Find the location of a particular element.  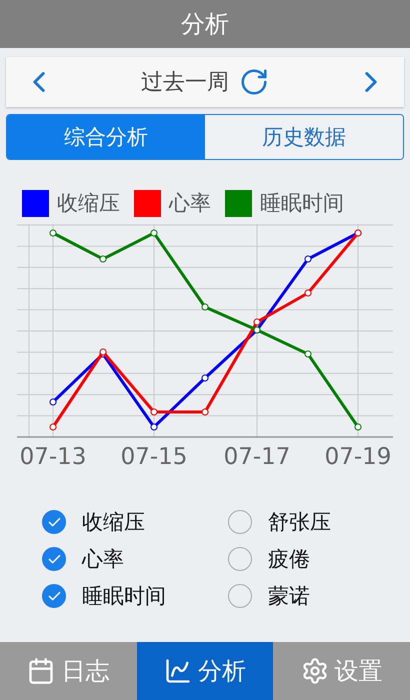

option-label: 收缩压 is located at coordinates (113, 522).